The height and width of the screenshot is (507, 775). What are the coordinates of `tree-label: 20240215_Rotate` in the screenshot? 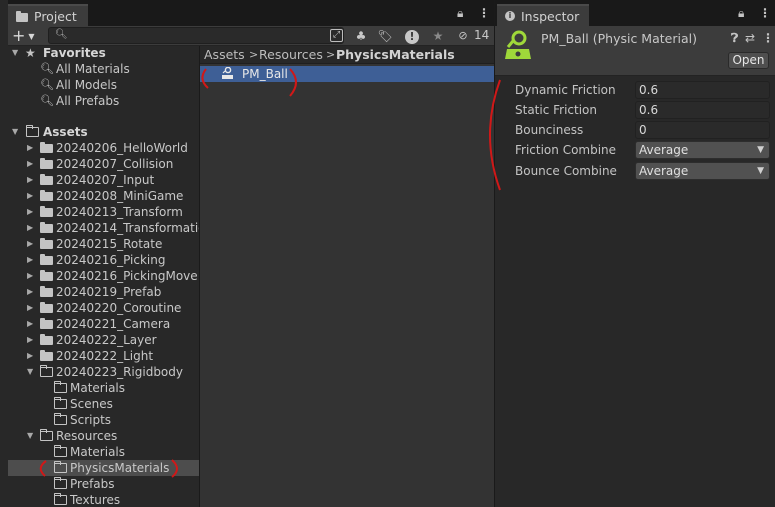 It's located at (109, 244).